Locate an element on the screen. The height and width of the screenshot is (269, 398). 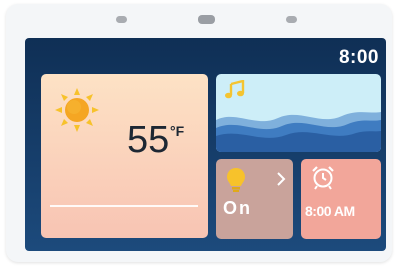
alarm-clock-icon is located at coordinates (323, 179).